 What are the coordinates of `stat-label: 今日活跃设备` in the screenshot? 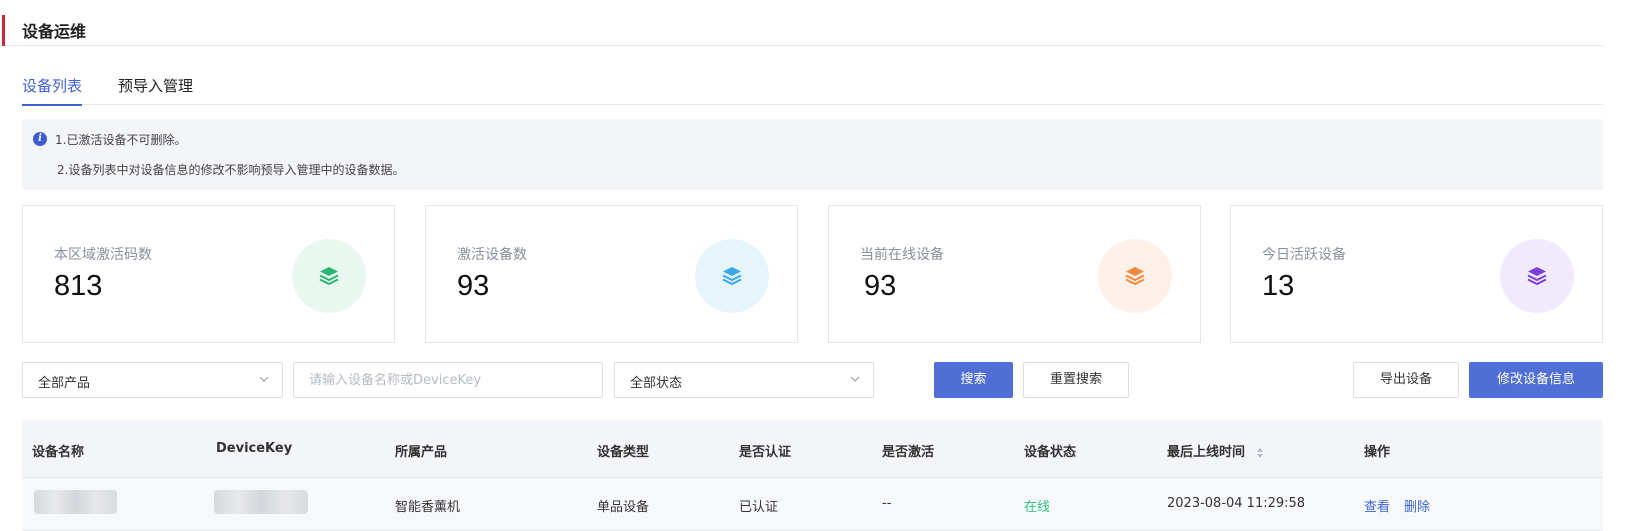 It's located at (1304, 255).